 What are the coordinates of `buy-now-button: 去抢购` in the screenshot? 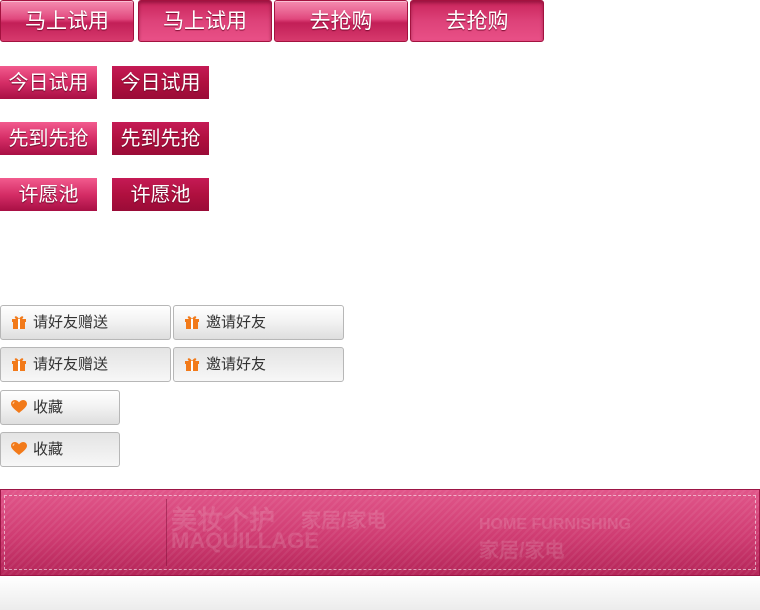 It's located at (341, 21).